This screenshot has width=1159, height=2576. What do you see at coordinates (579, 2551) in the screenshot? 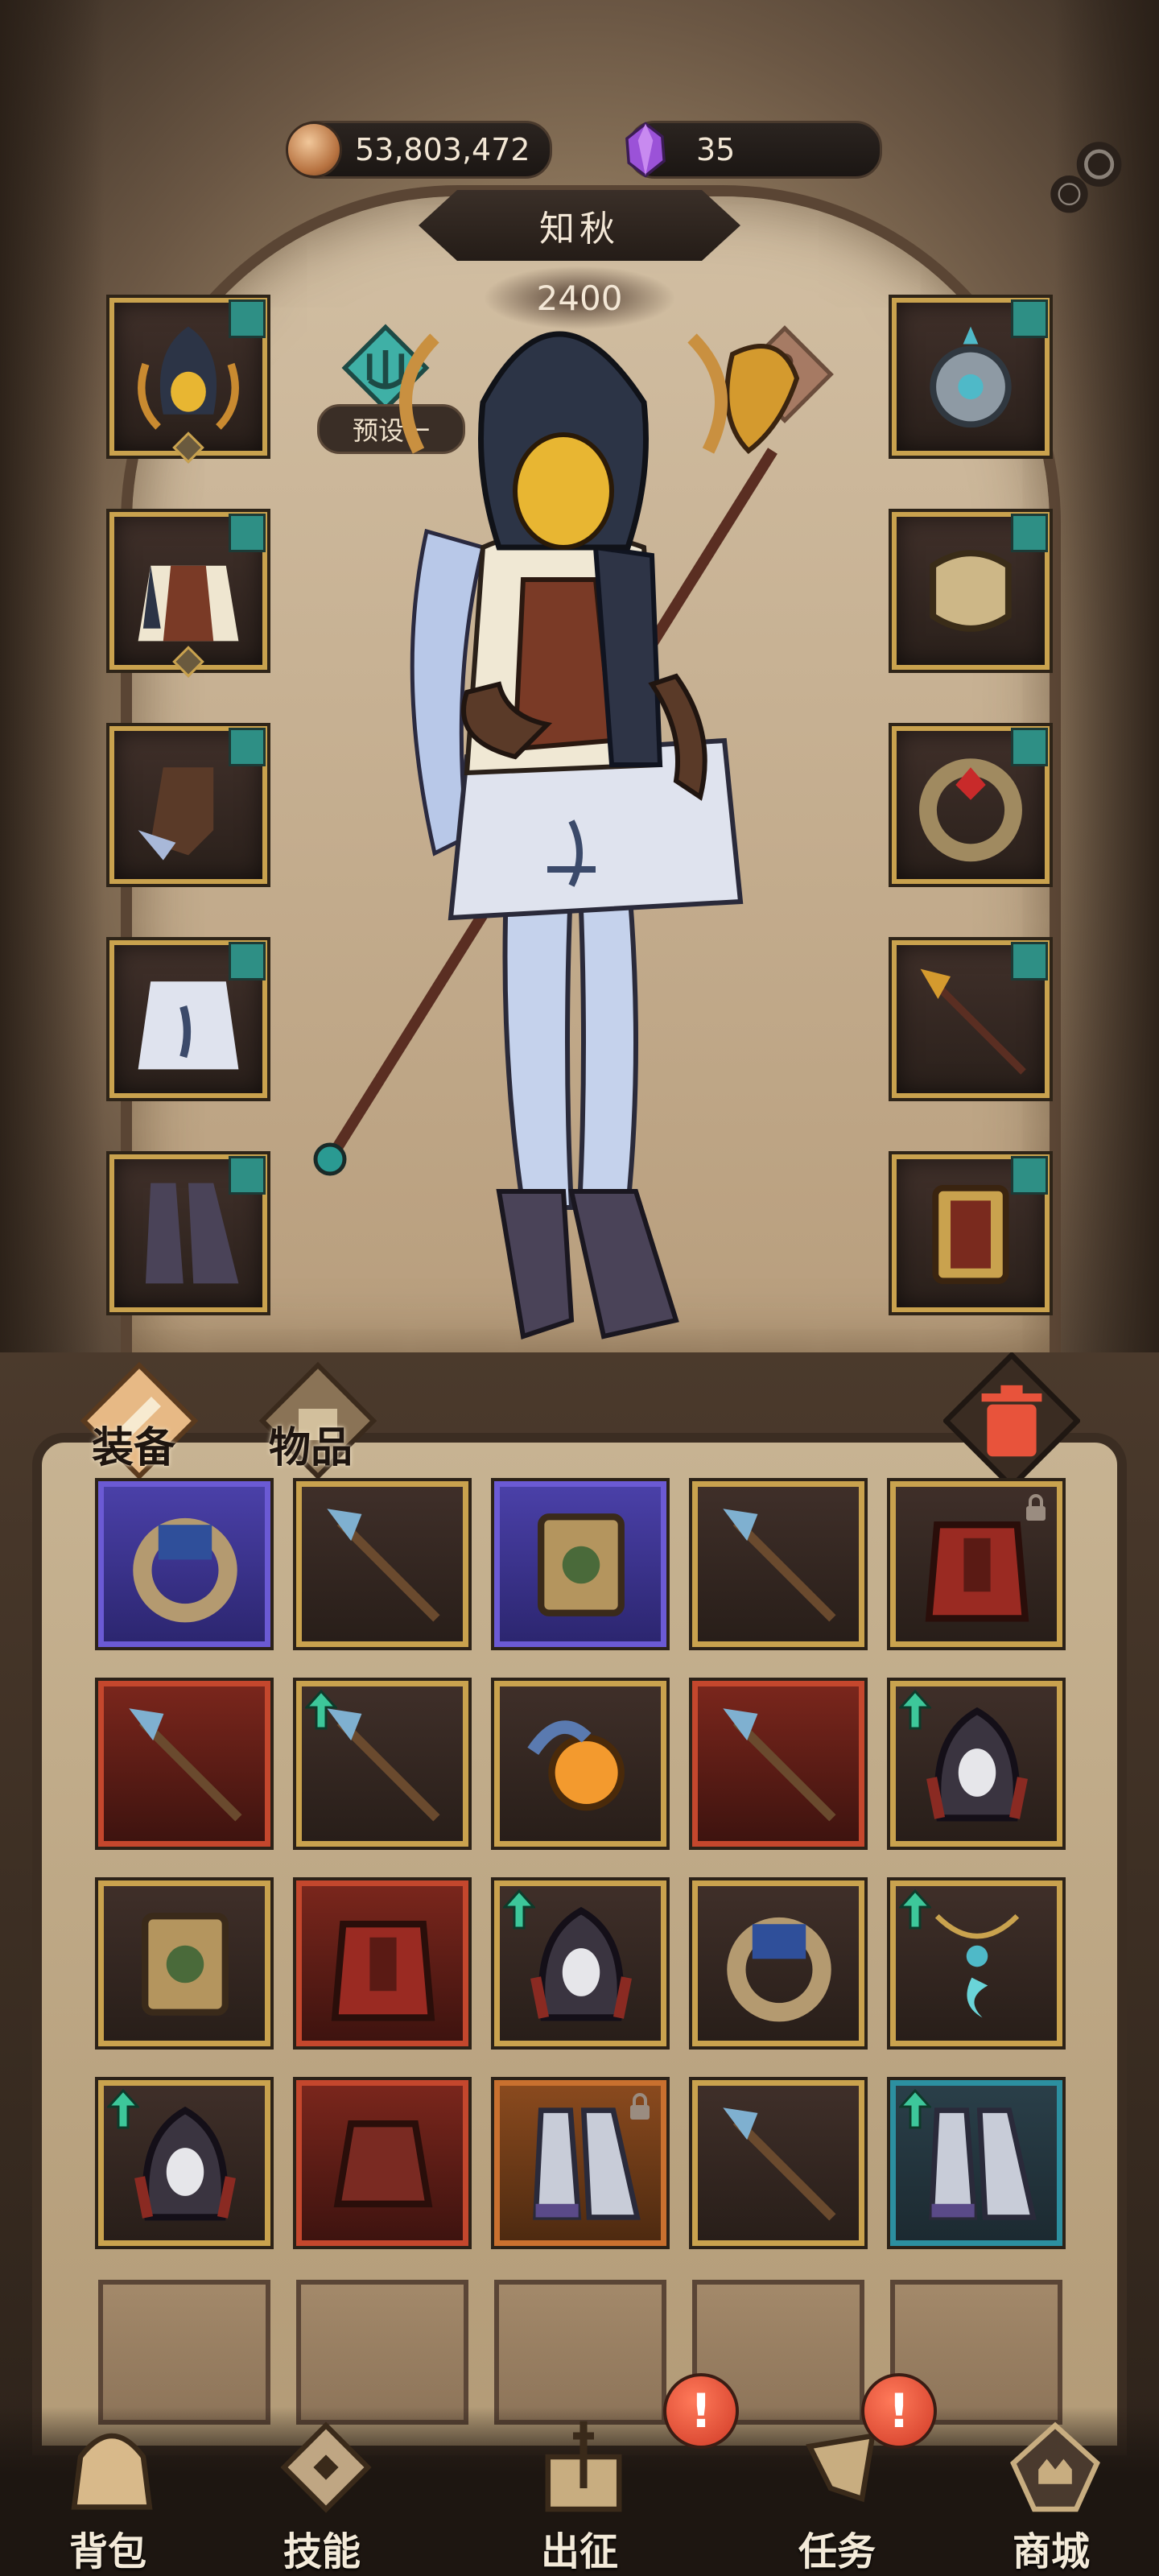
I see `nav-expedition-label: 出征` at bounding box center [579, 2551].